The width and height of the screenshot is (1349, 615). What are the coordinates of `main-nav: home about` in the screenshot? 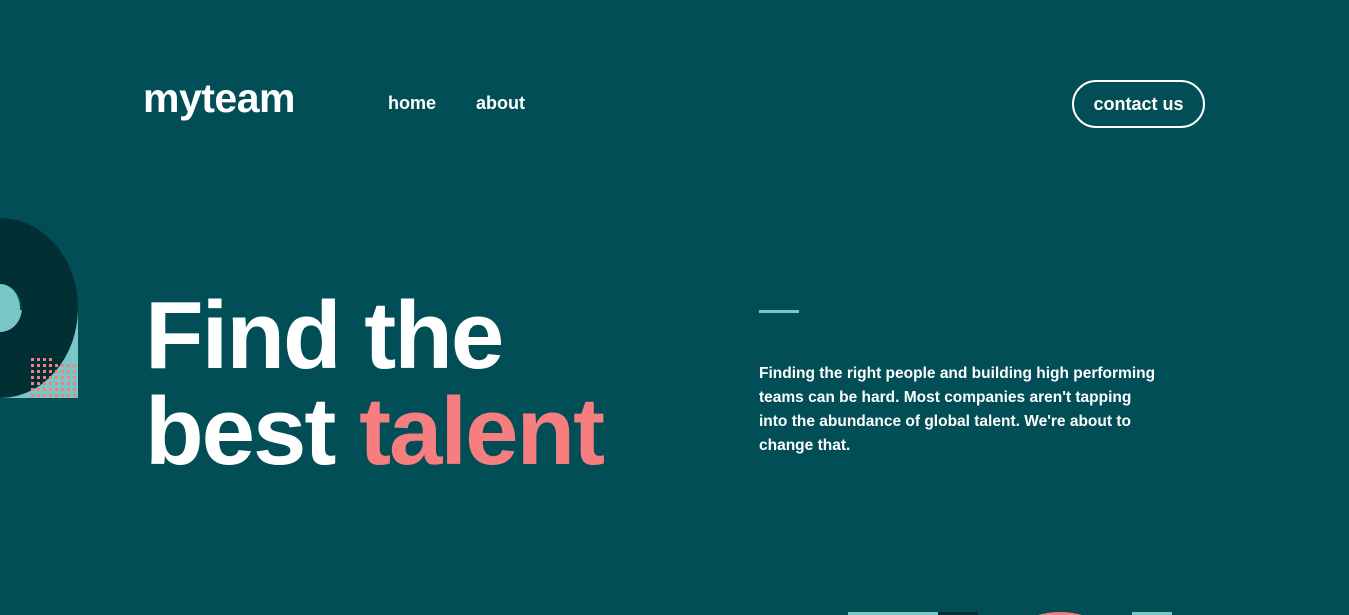 It's located at (456, 103).